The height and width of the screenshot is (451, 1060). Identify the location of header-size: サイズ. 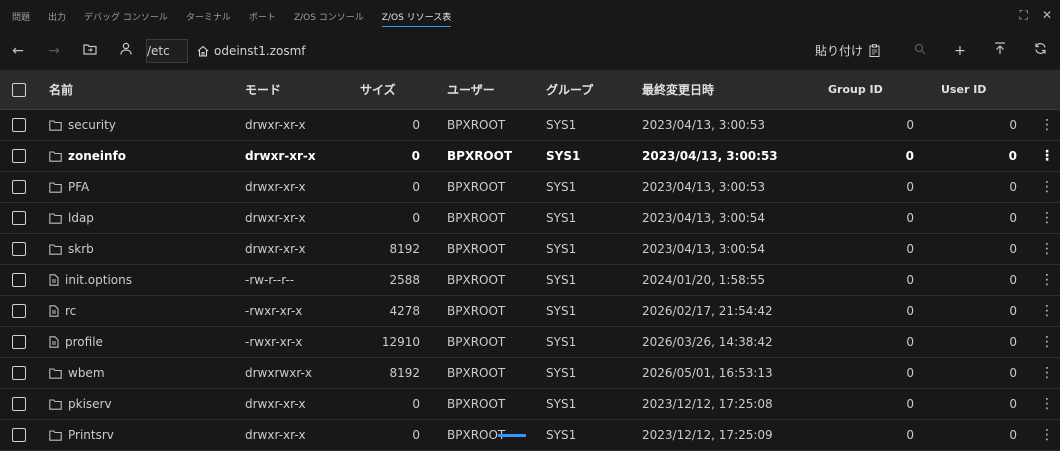
(378, 89).